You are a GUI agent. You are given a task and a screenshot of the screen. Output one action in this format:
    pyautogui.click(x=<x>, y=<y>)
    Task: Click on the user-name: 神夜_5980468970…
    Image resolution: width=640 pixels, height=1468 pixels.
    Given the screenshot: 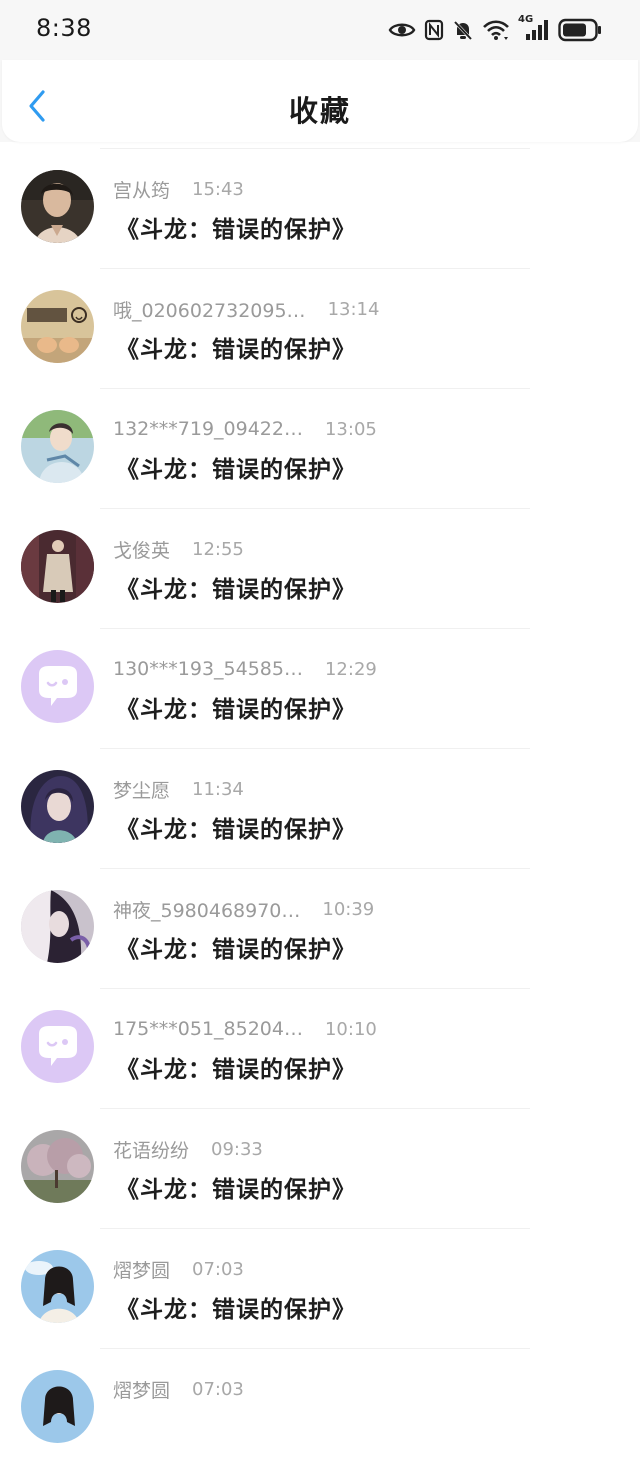 What is the action you would take?
    pyautogui.click(x=207, y=910)
    